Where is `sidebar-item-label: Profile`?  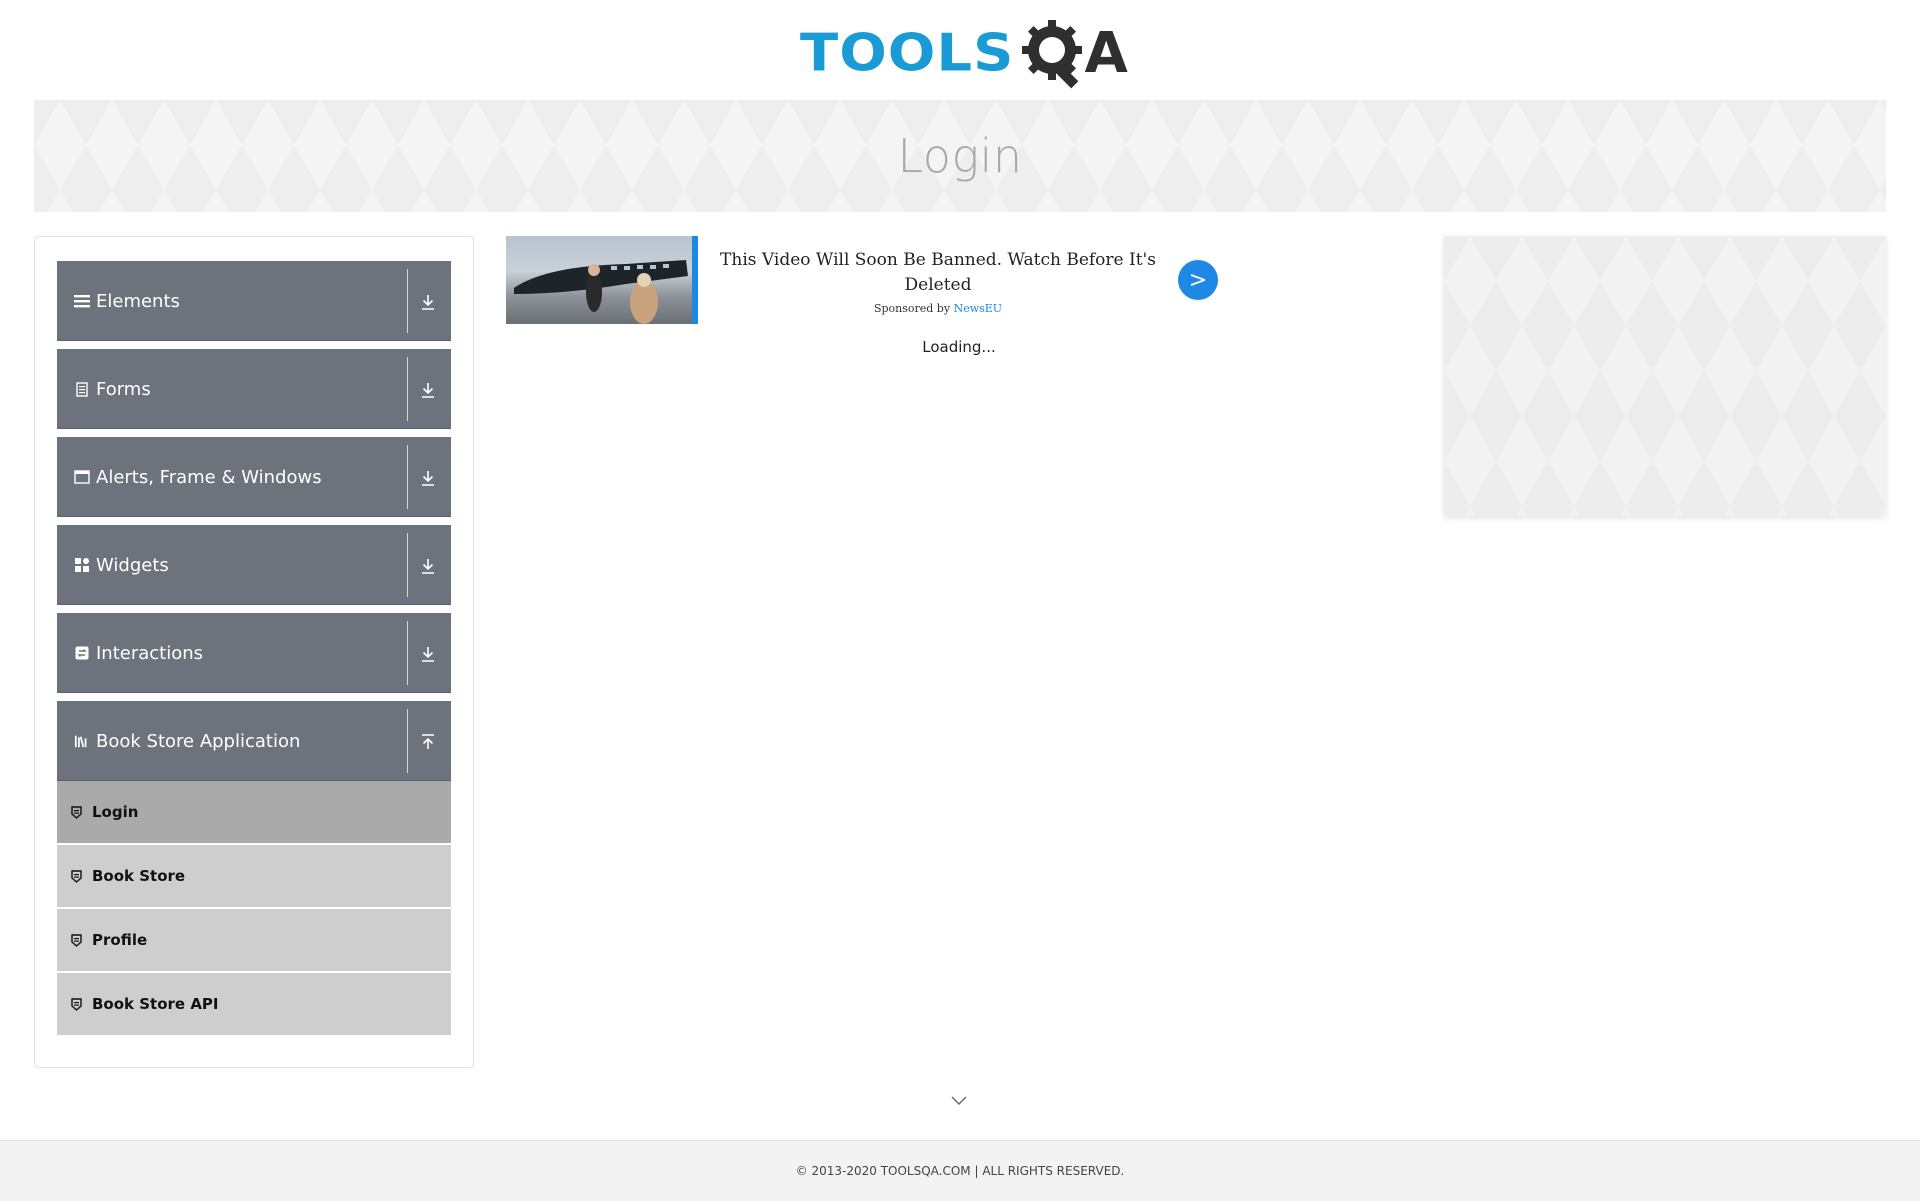
sidebar-item-label: Profile is located at coordinates (120, 940).